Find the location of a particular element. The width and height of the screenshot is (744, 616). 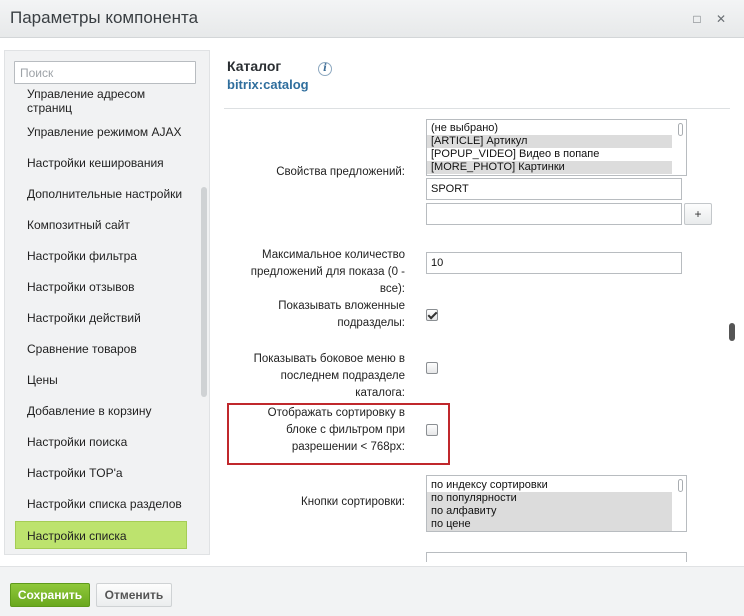

sidebar-item-prices: Цены is located at coordinates (101, 380).